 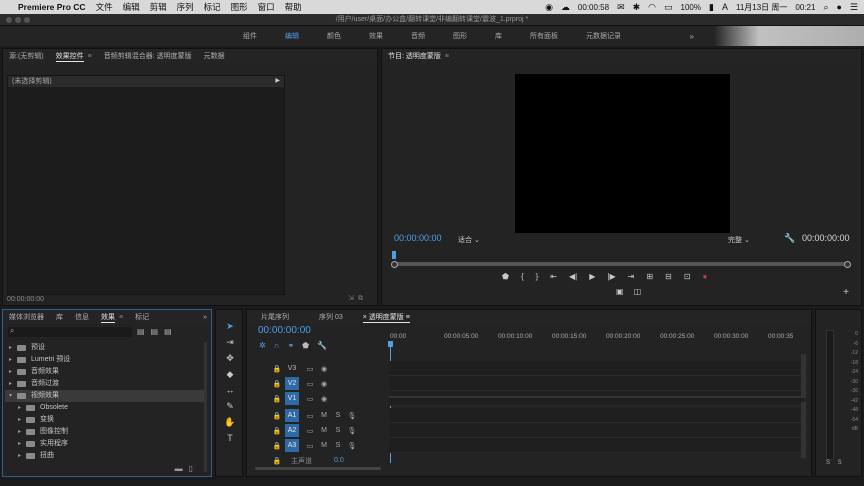 I want to click on add-marker-icon: ⬟, so click(x=305, y=345).